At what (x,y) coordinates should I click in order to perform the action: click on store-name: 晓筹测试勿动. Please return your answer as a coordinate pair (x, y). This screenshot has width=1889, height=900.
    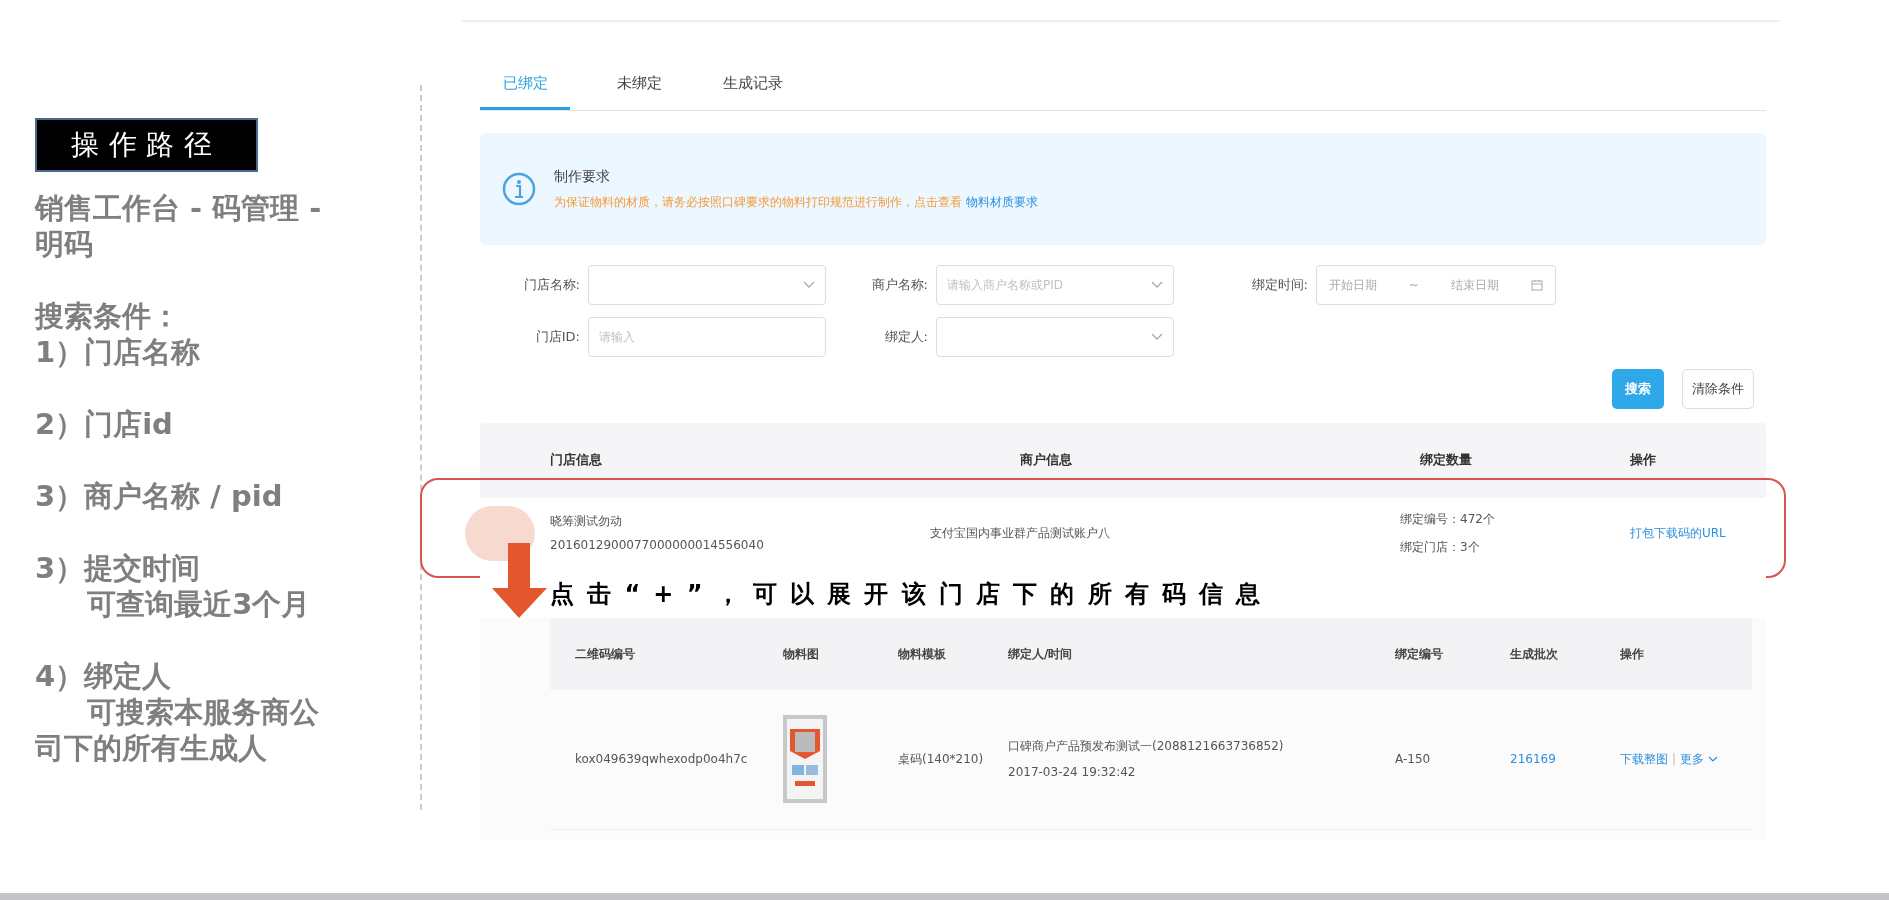
    Looking at the image, I should click on (586, 521).